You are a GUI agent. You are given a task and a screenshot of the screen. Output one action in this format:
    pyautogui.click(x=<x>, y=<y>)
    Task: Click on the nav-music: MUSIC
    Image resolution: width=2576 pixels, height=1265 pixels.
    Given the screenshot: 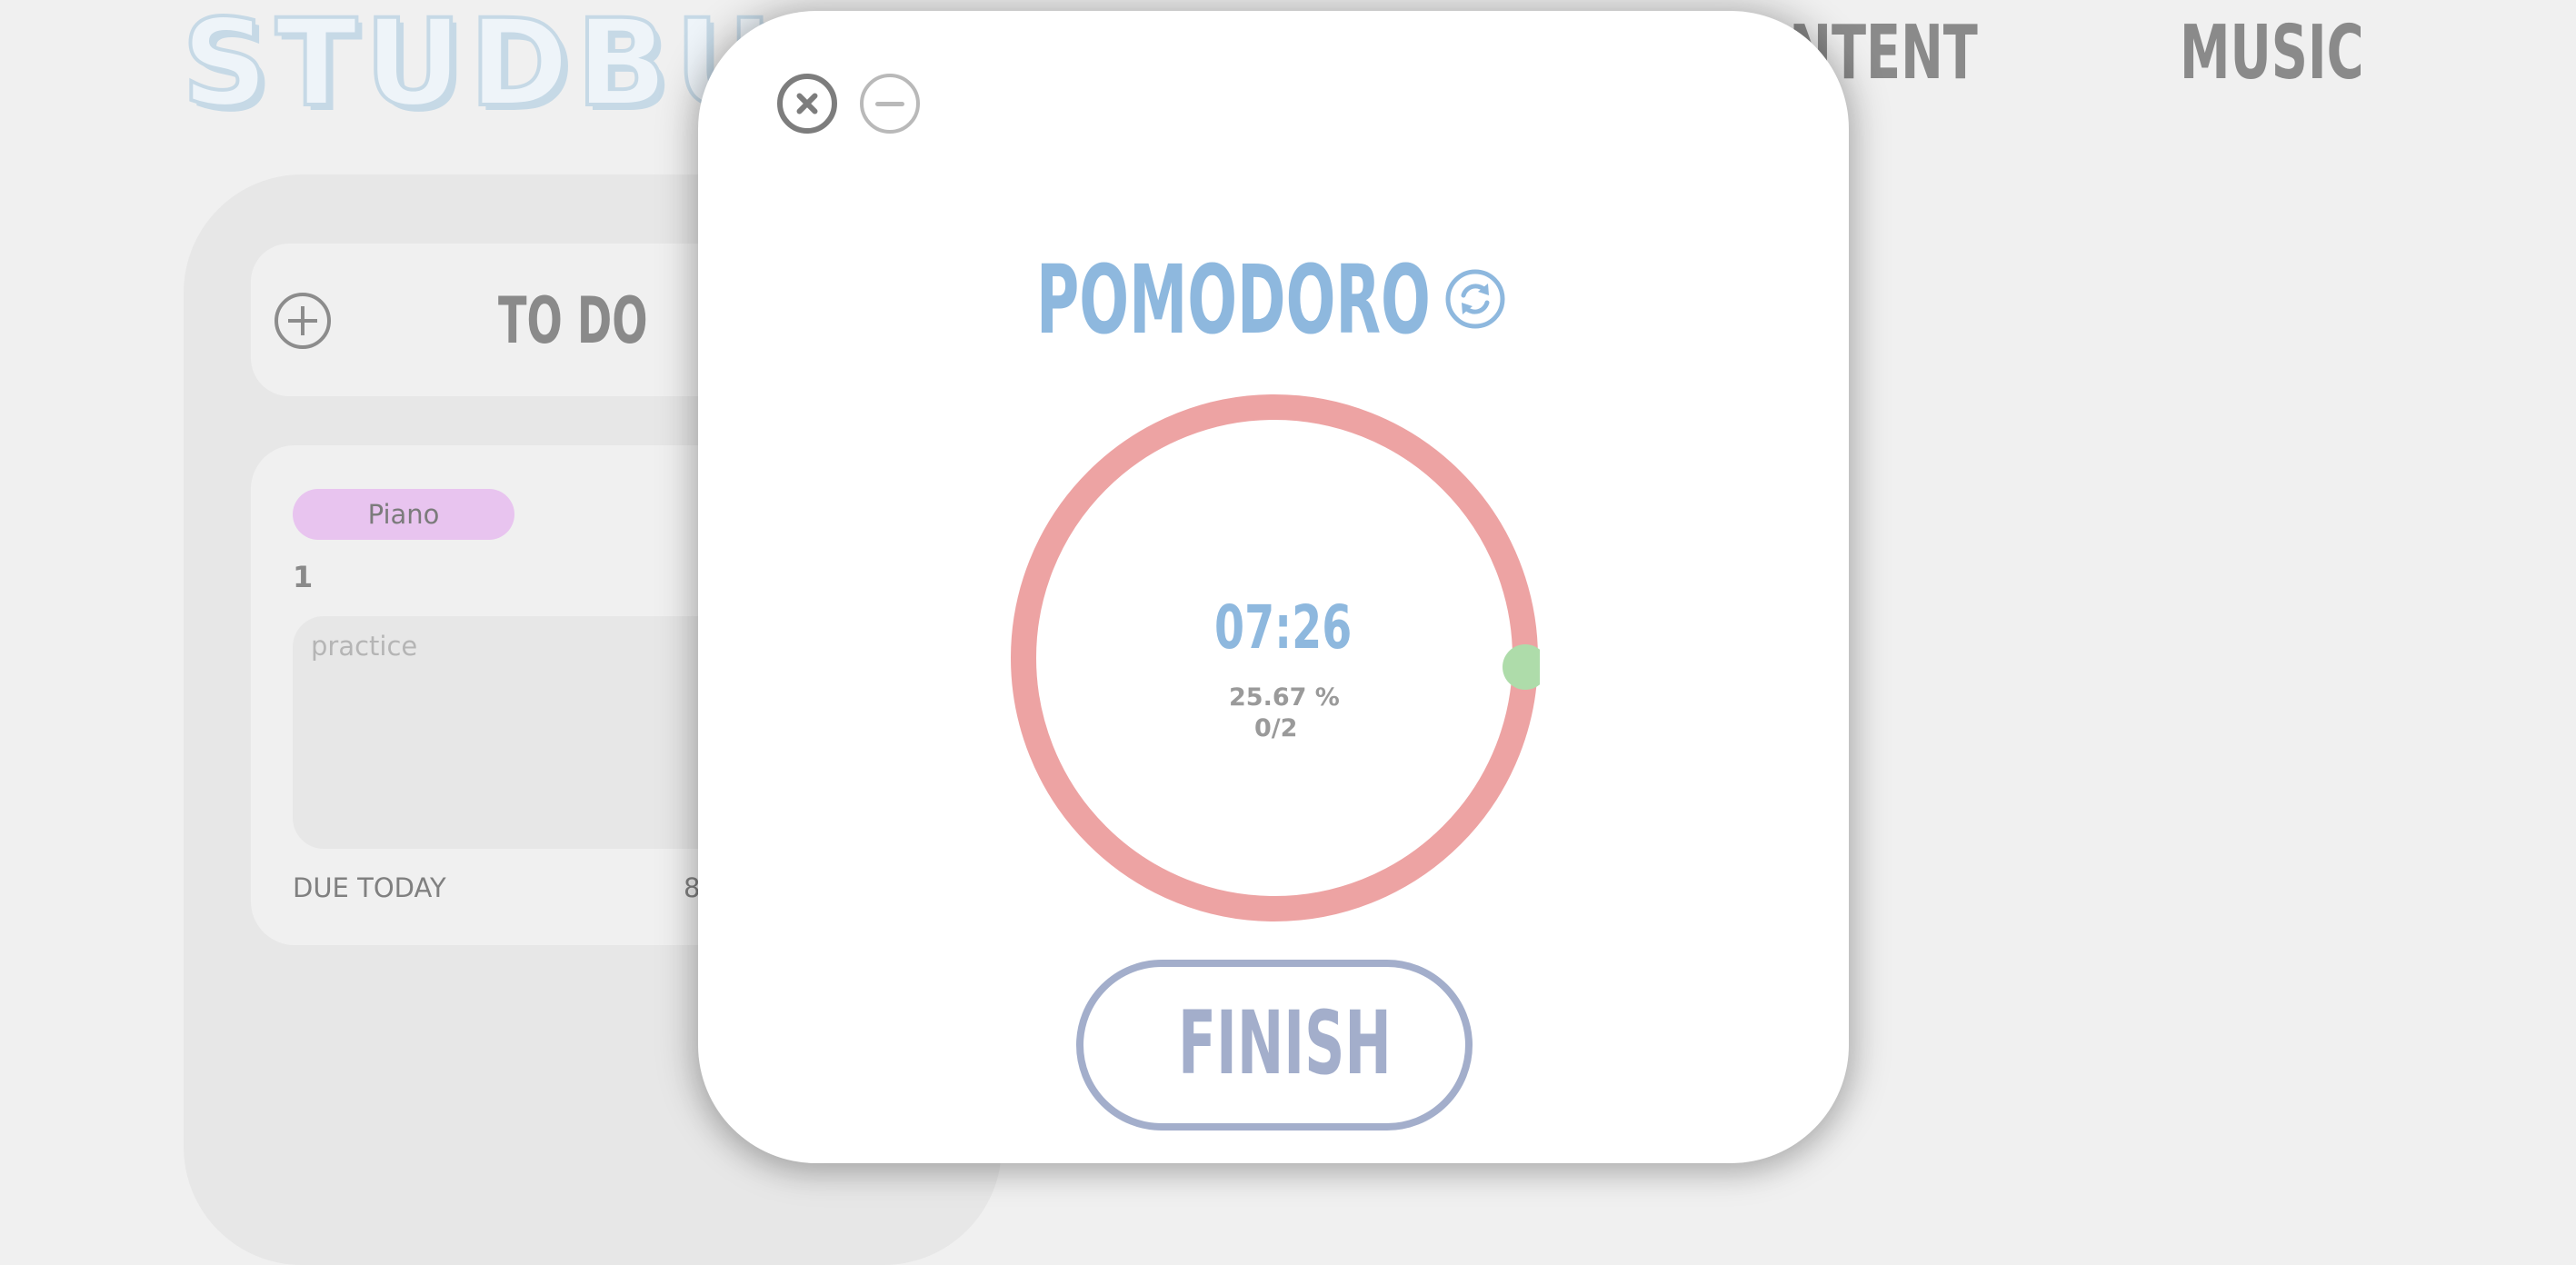 What is the action you would take?
    pyautogui.click(x=2272, y=62)
    